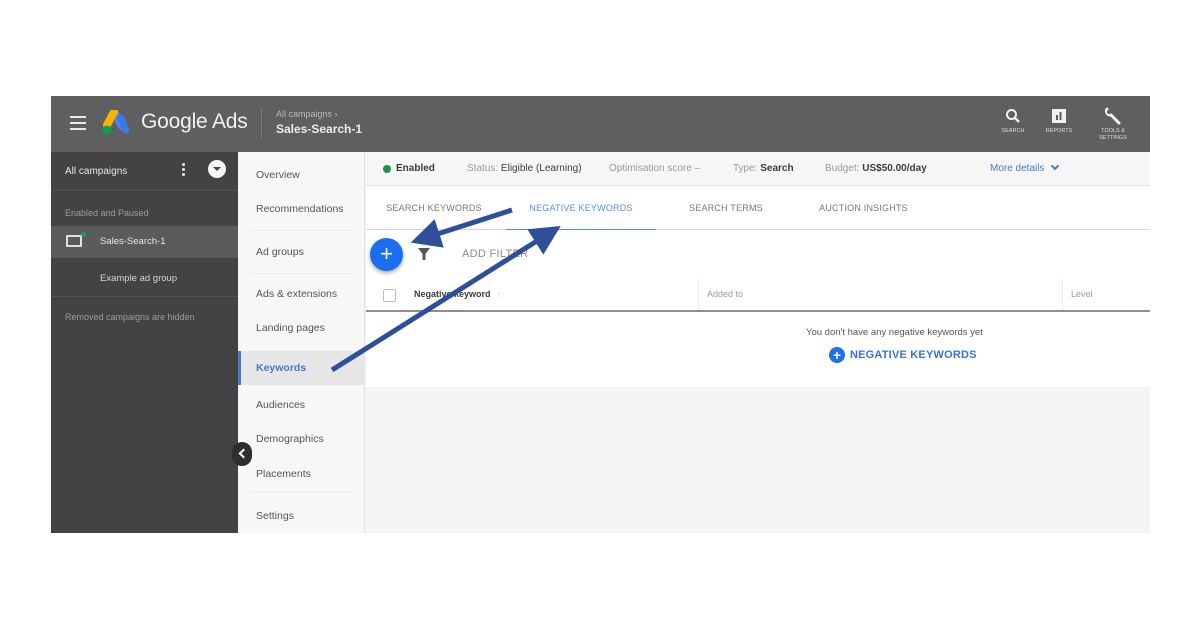 The width and height of the screenshot is (1200, 628). What do you see at coordinates (837, 355) in the screenshot?
I see `add-circle-icon: +` at bounding box center [837, 355].